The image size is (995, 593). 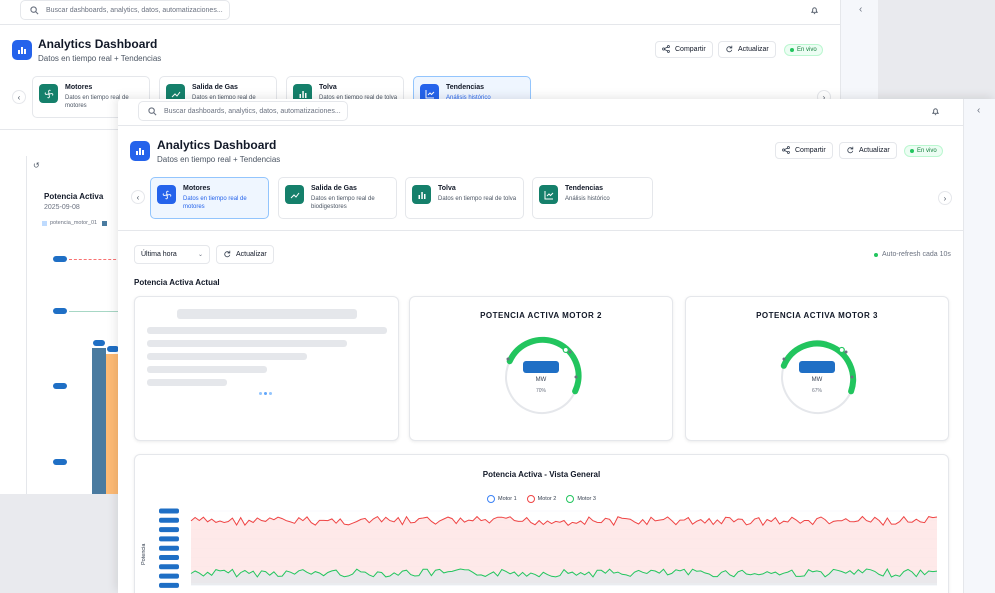 What do you see at coordinates (548, 194) in the screenshot?
I see `line-chart-icon` at bounding box center [548, 194].